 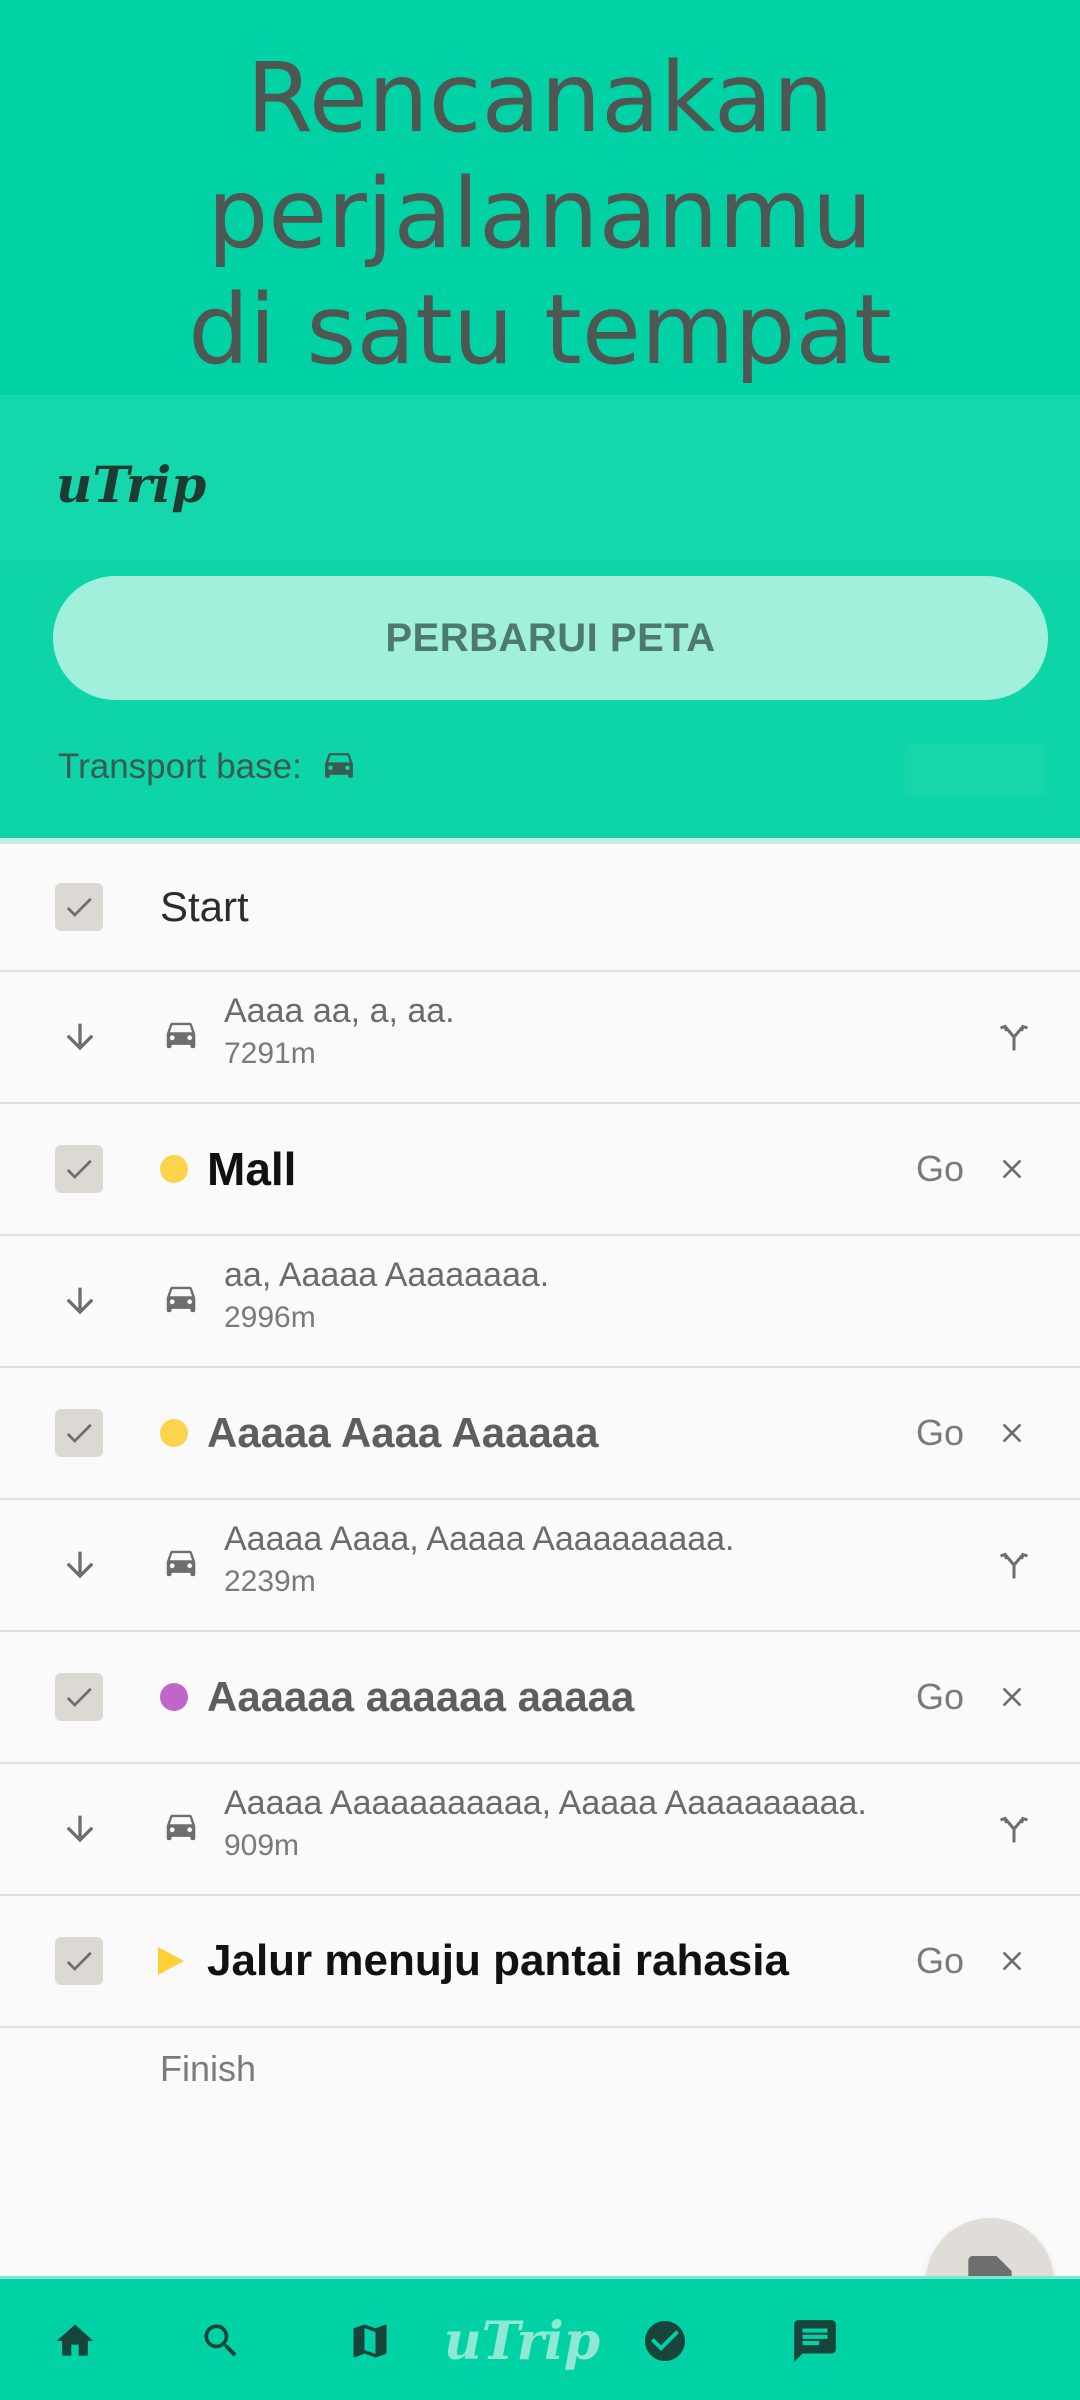 What do you see at coordinates (540, 1170) in the screenshot?
I see `stop-row: Mall Go` at bounding box center [540, 1170].